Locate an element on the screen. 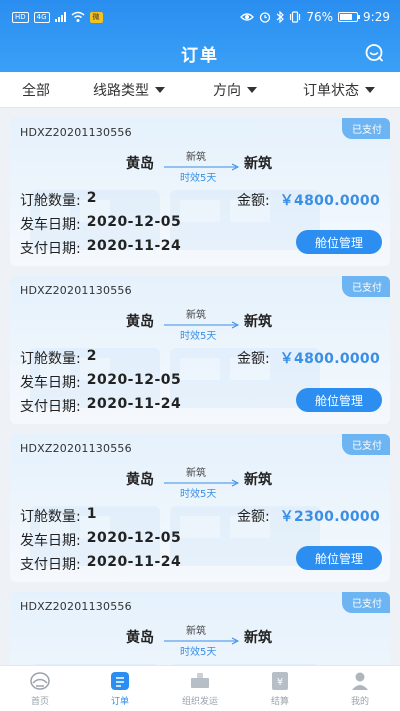 The width and height of the screenshot is (400, 711). app-header: HD 4G 微 76% 9:29 订单 is located at coordinates (200, 36).